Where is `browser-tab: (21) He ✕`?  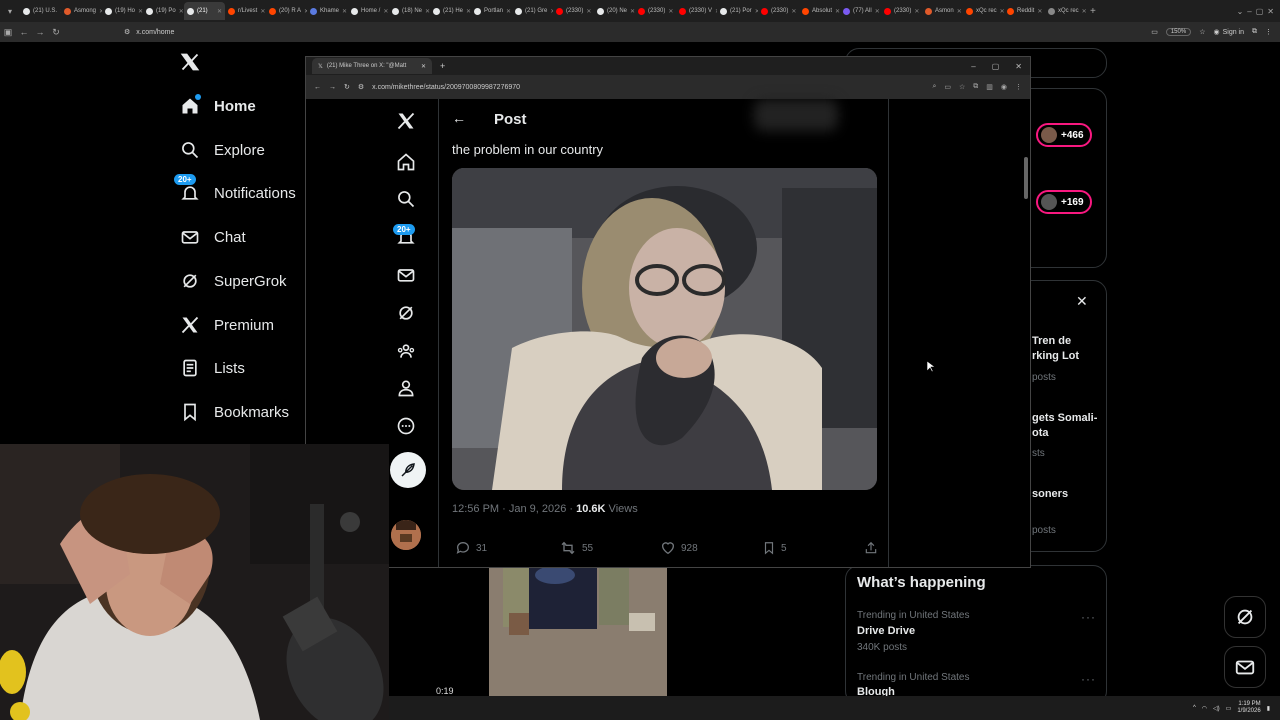
browser-tab: (21) He ✕ is located at coordinates (450, 11).